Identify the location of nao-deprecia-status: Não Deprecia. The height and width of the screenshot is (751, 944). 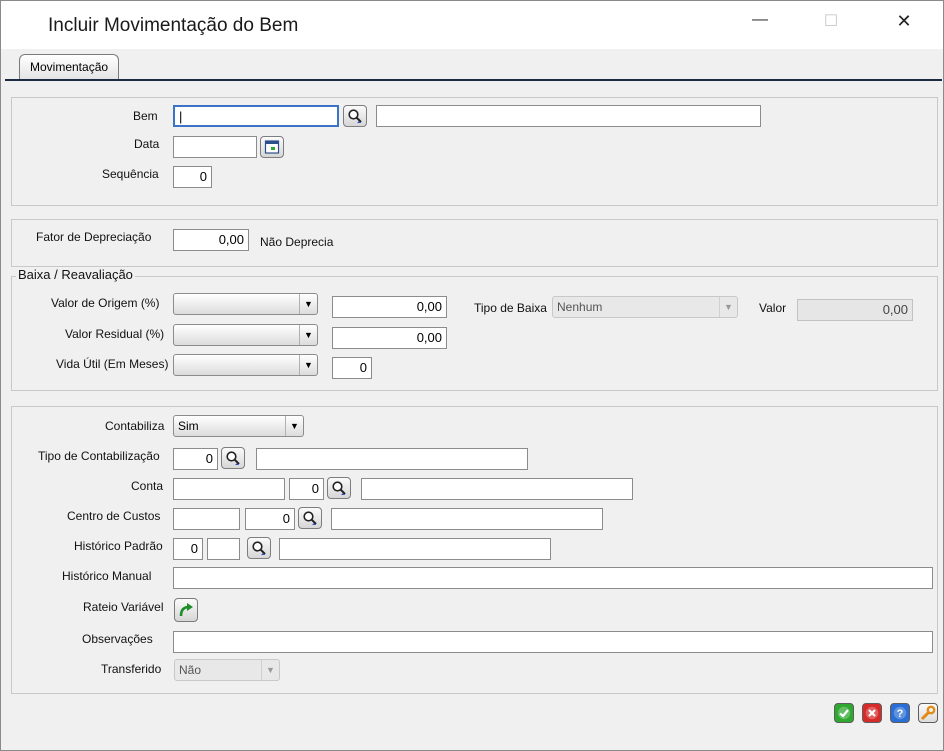
(297, 242).